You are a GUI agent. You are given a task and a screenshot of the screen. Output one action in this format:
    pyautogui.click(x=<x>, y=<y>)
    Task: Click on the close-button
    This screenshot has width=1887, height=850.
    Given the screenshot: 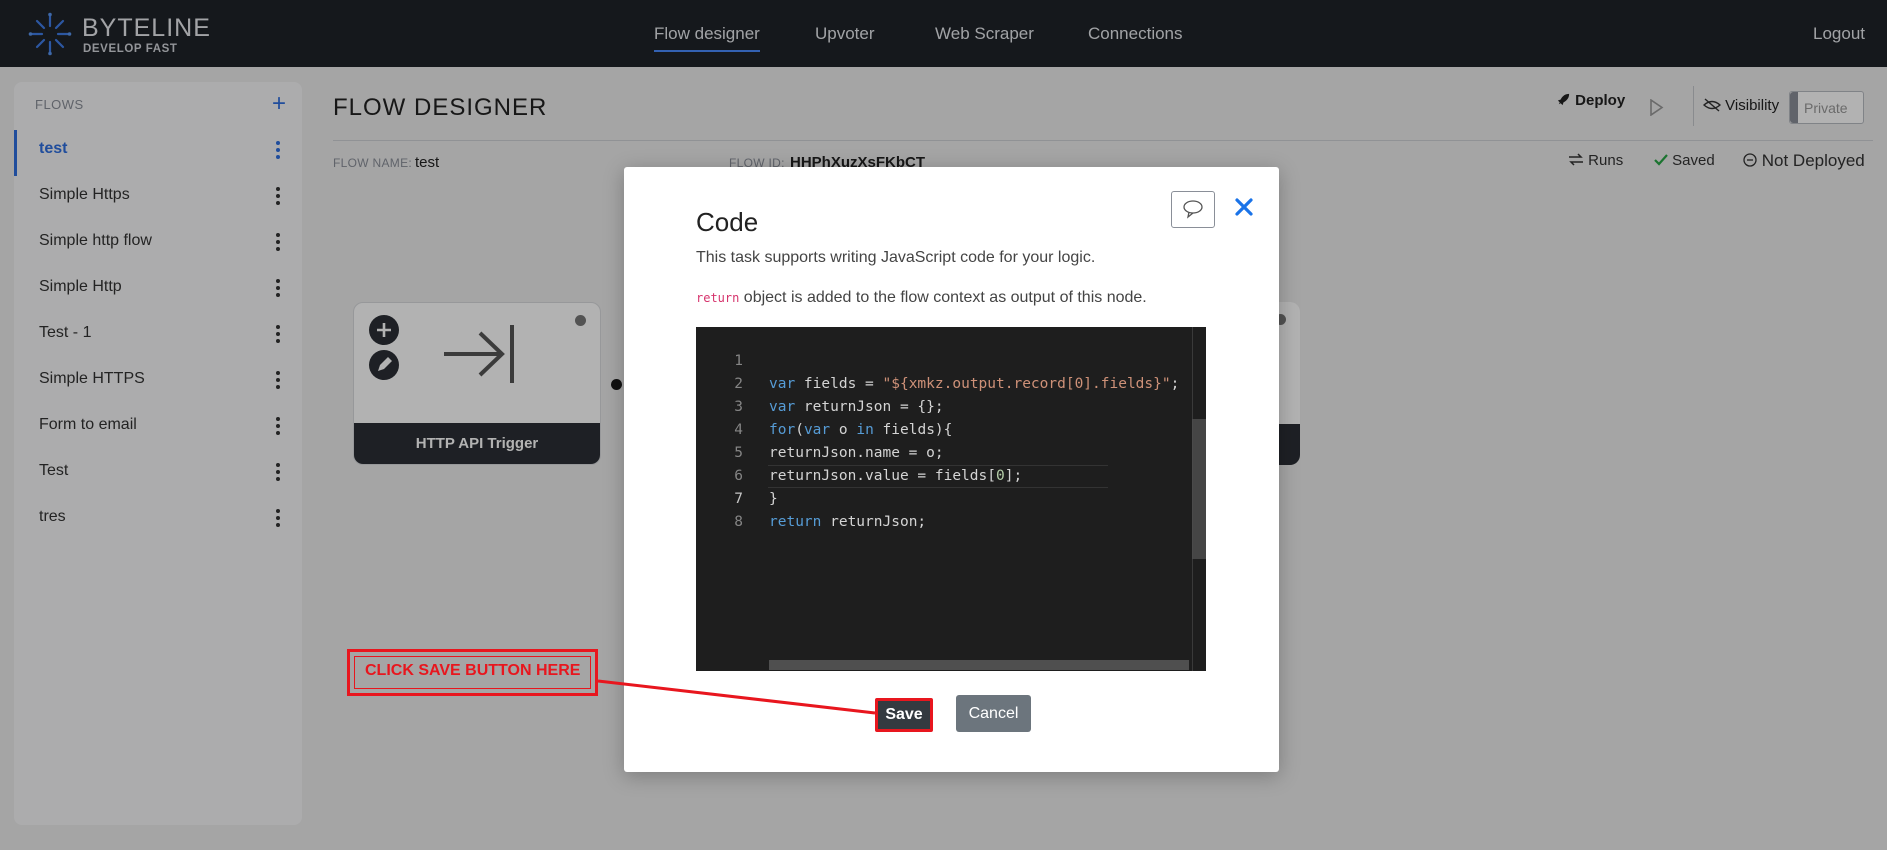 What is the action you would take?
    pyautogui.click(x=1244, y=207)
    